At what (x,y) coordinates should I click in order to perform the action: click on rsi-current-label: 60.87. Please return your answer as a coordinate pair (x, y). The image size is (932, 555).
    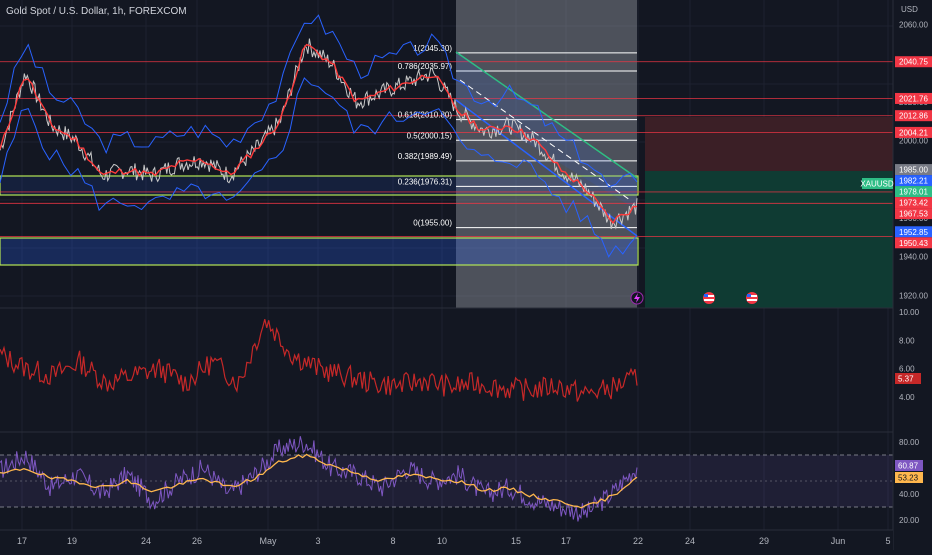
    Looking at the image, I should click on (908, 466).